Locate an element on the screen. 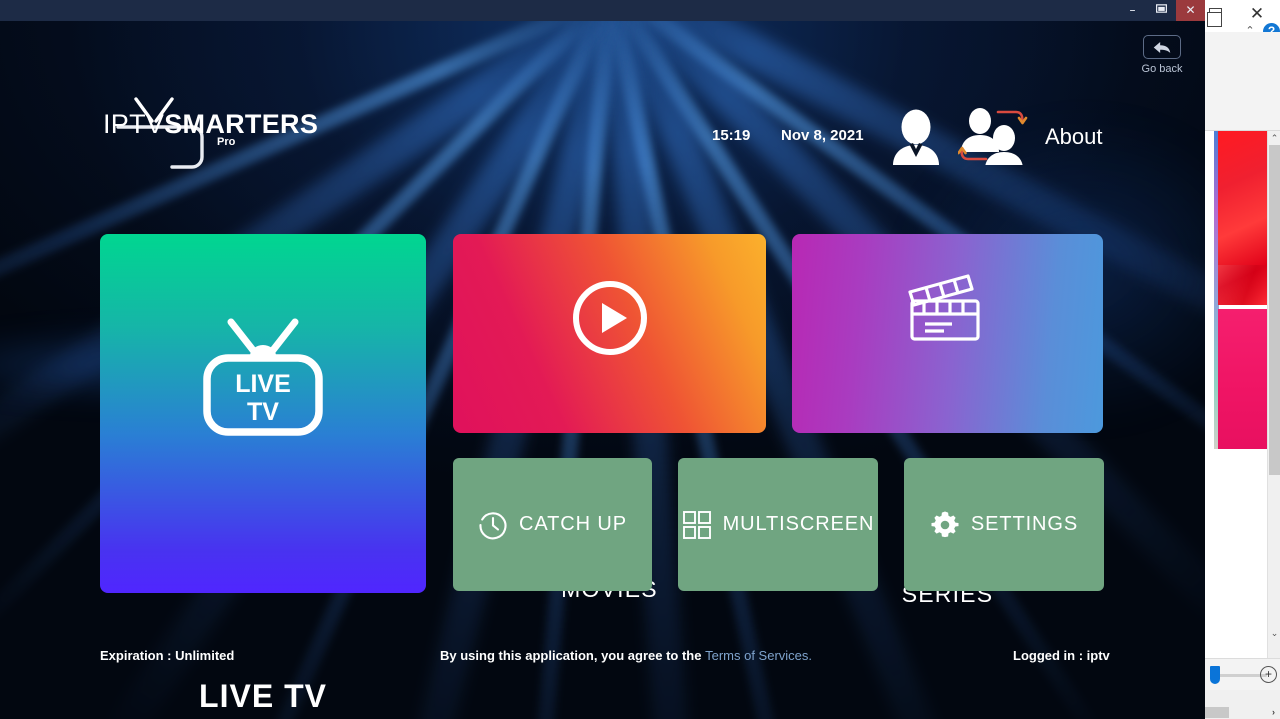 Image resolution: width=1280 pixels, height=719 pixels. zoom-slider-bar: + is located at coordinates (1242, 674).